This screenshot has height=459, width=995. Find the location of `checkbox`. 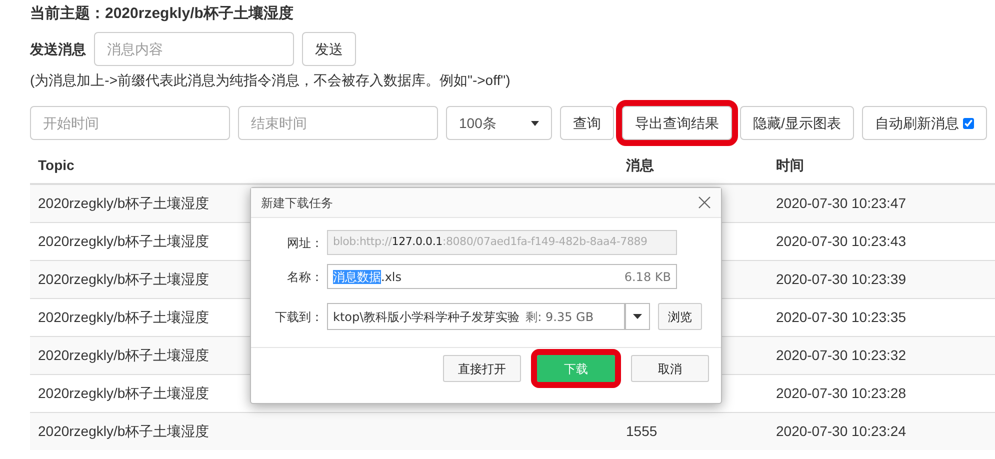

checkbox is located at coordinates (968, 123).